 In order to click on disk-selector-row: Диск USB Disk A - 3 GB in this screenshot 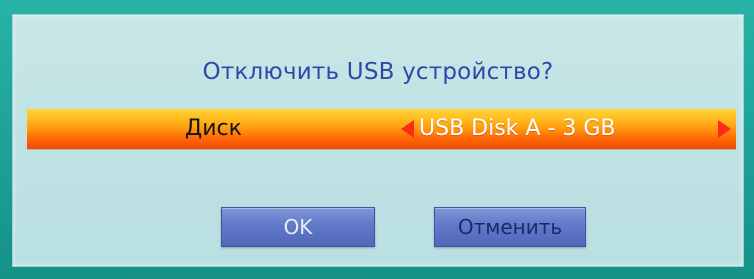, I will do `click(381, 129)`.